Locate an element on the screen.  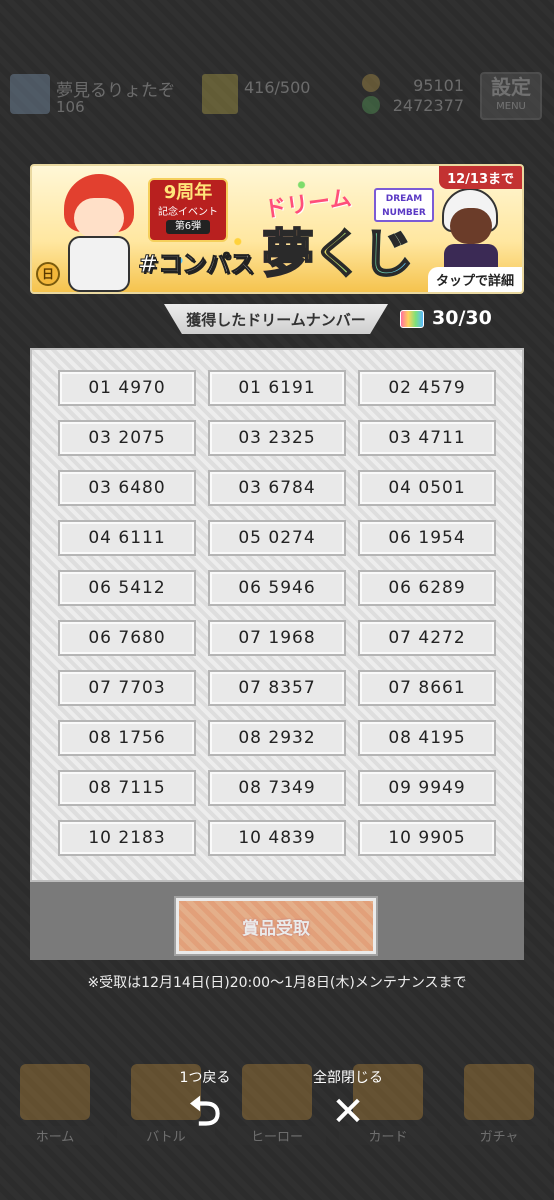
dream-number-cell: 10 9905 is located at coordinates (427, 838).